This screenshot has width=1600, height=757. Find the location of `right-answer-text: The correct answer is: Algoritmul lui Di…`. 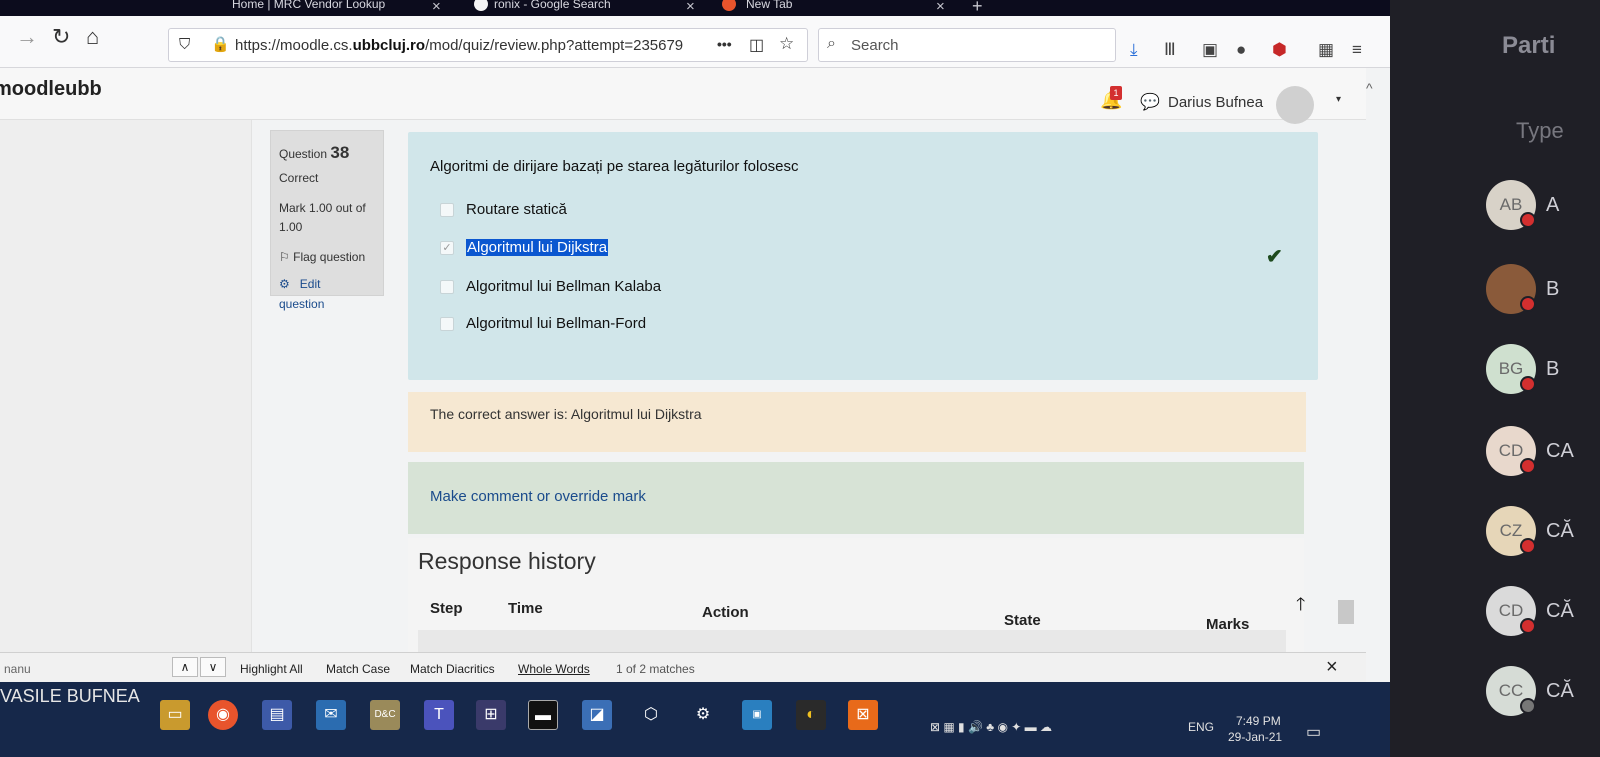

right-answer-text: The correct answer is: Algoritmul lui Di… is located at coordinates (566, 414).